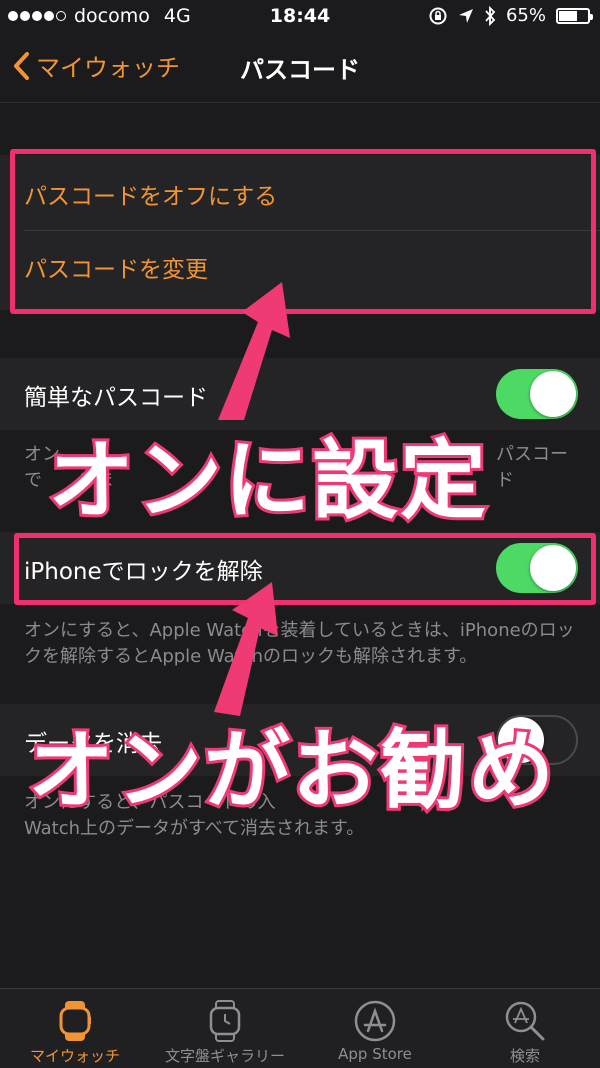 Image resolution: width=600 pixels, height=1068 pixels. I want to click on tab-label: 検索, so click(524, 1056).